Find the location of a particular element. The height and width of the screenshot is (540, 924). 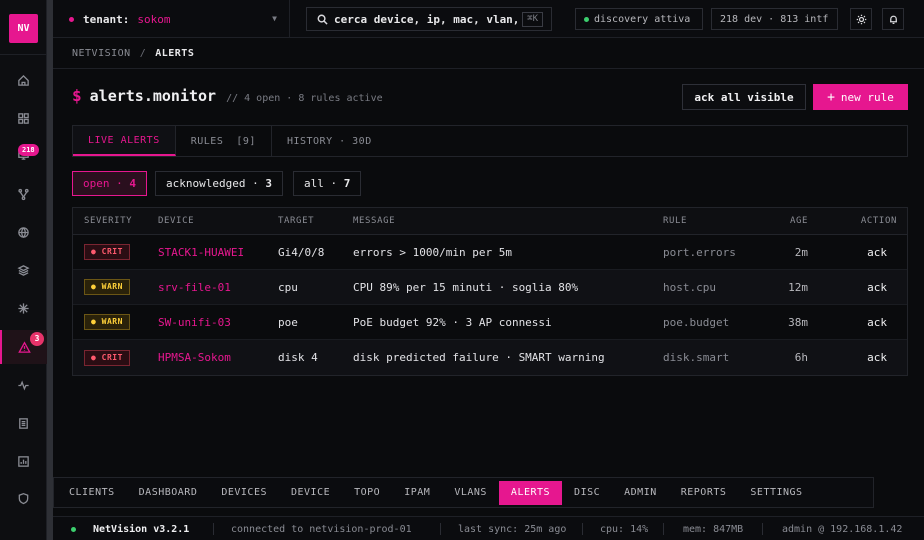

warning-icon is located at coordinates (24, 346).